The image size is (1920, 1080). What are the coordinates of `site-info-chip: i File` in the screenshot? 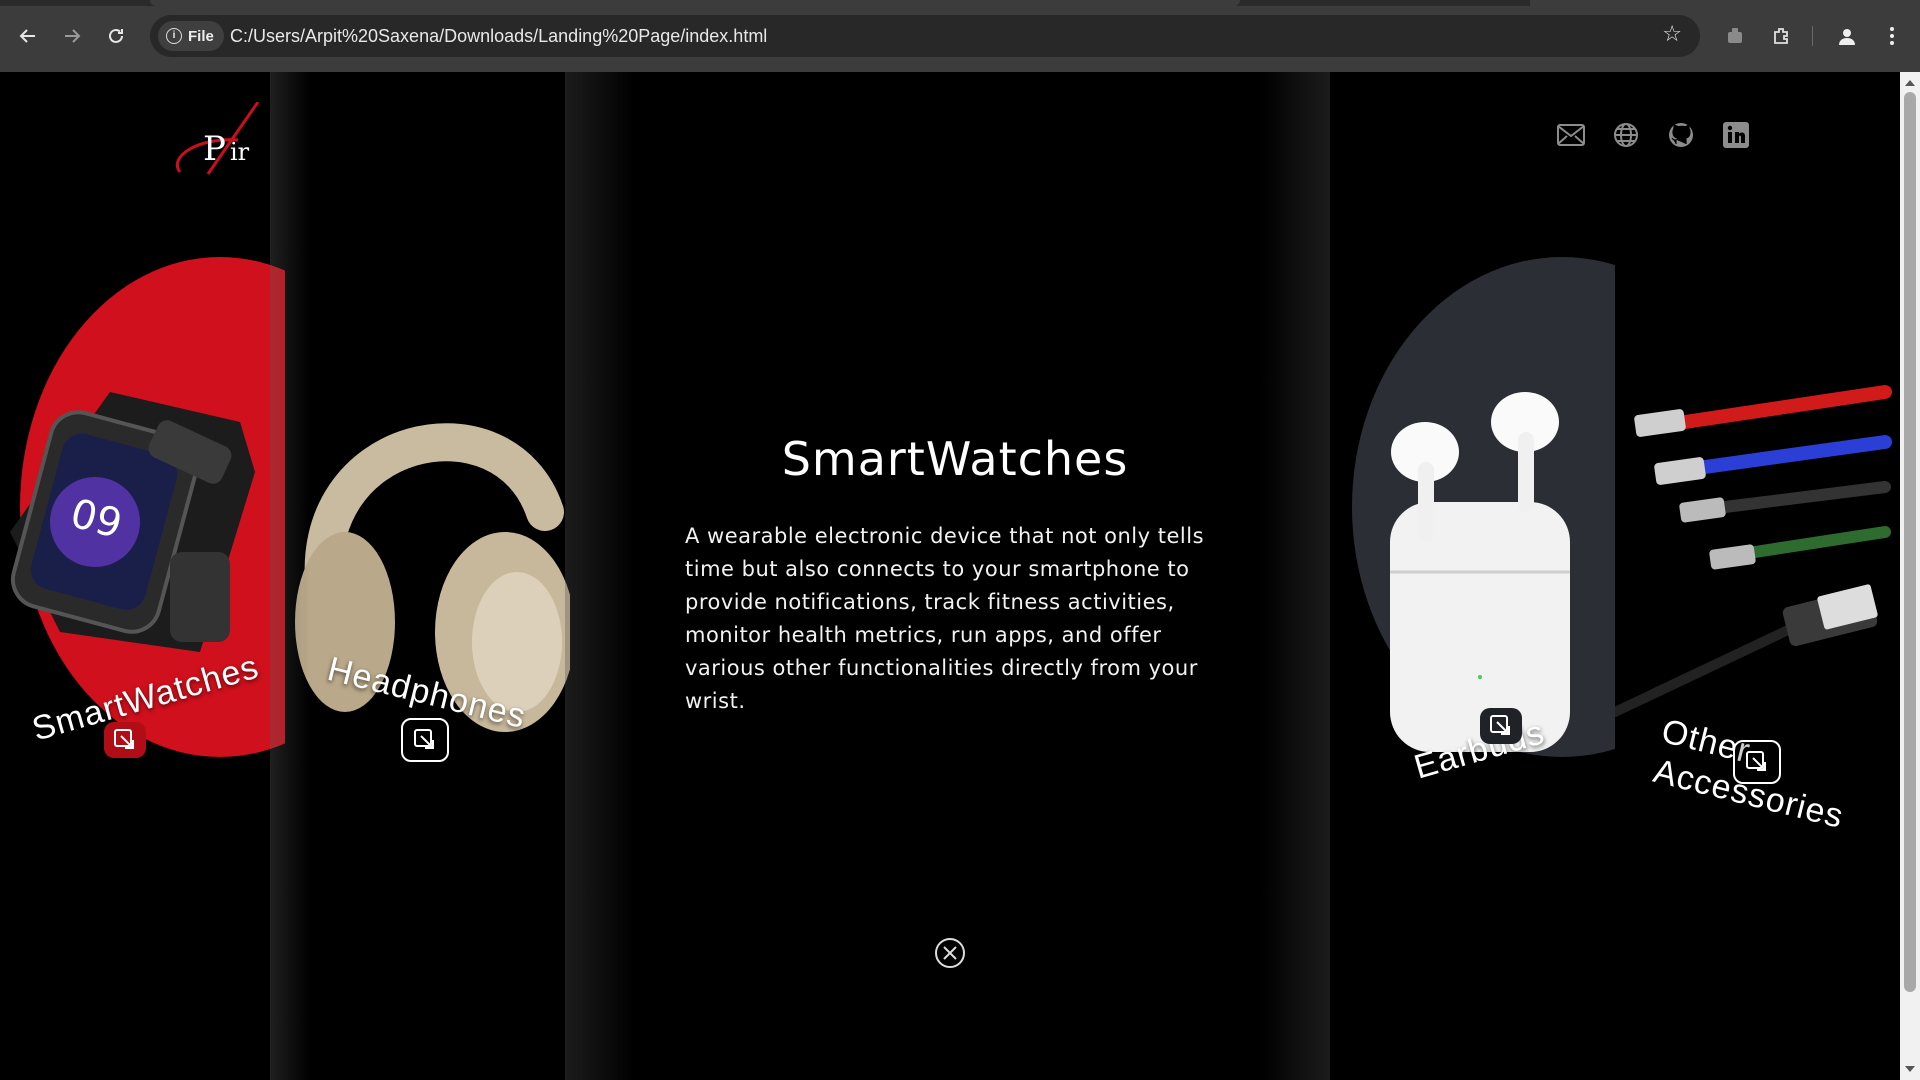 It's located at (191, 36).